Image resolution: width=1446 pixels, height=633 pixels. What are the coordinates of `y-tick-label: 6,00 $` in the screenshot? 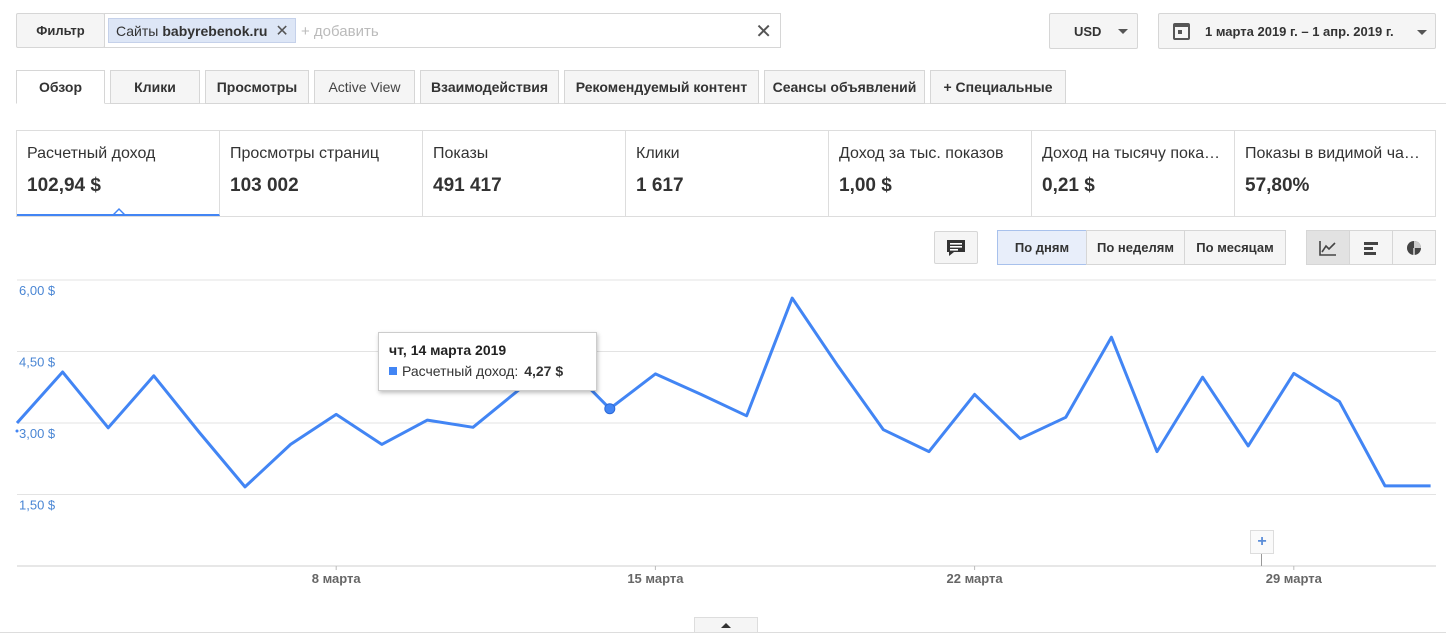 It's located at (37, 290).